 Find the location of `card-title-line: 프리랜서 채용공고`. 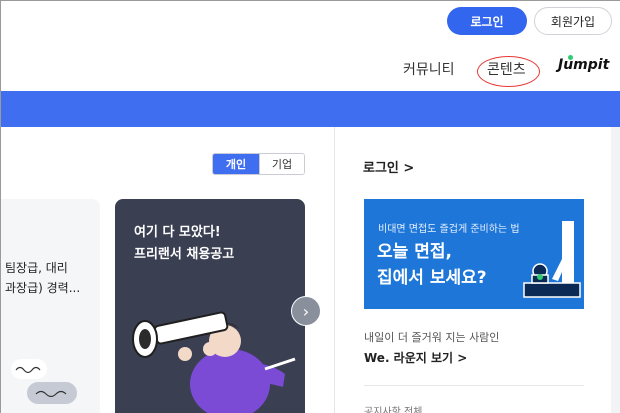

card-title-line: 프리랜서 채용공고 is located at coordinates (184, 254).